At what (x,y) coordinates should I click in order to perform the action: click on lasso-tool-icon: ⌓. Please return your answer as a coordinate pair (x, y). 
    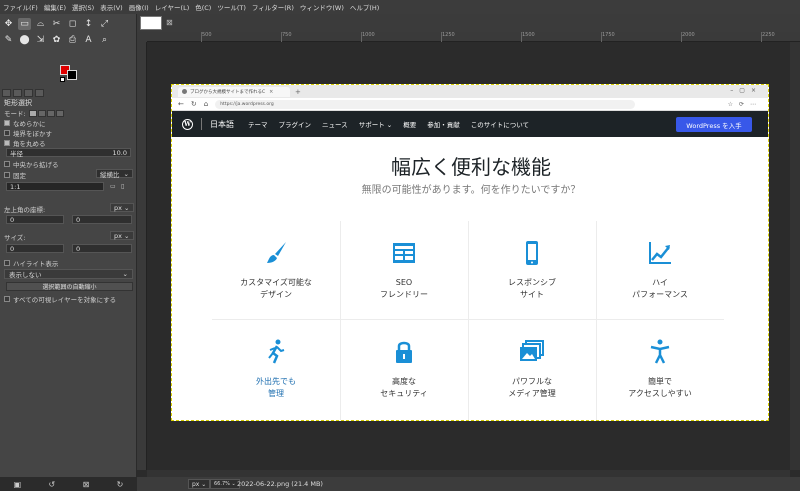
    Looking at the image, I should click on (40, 24).